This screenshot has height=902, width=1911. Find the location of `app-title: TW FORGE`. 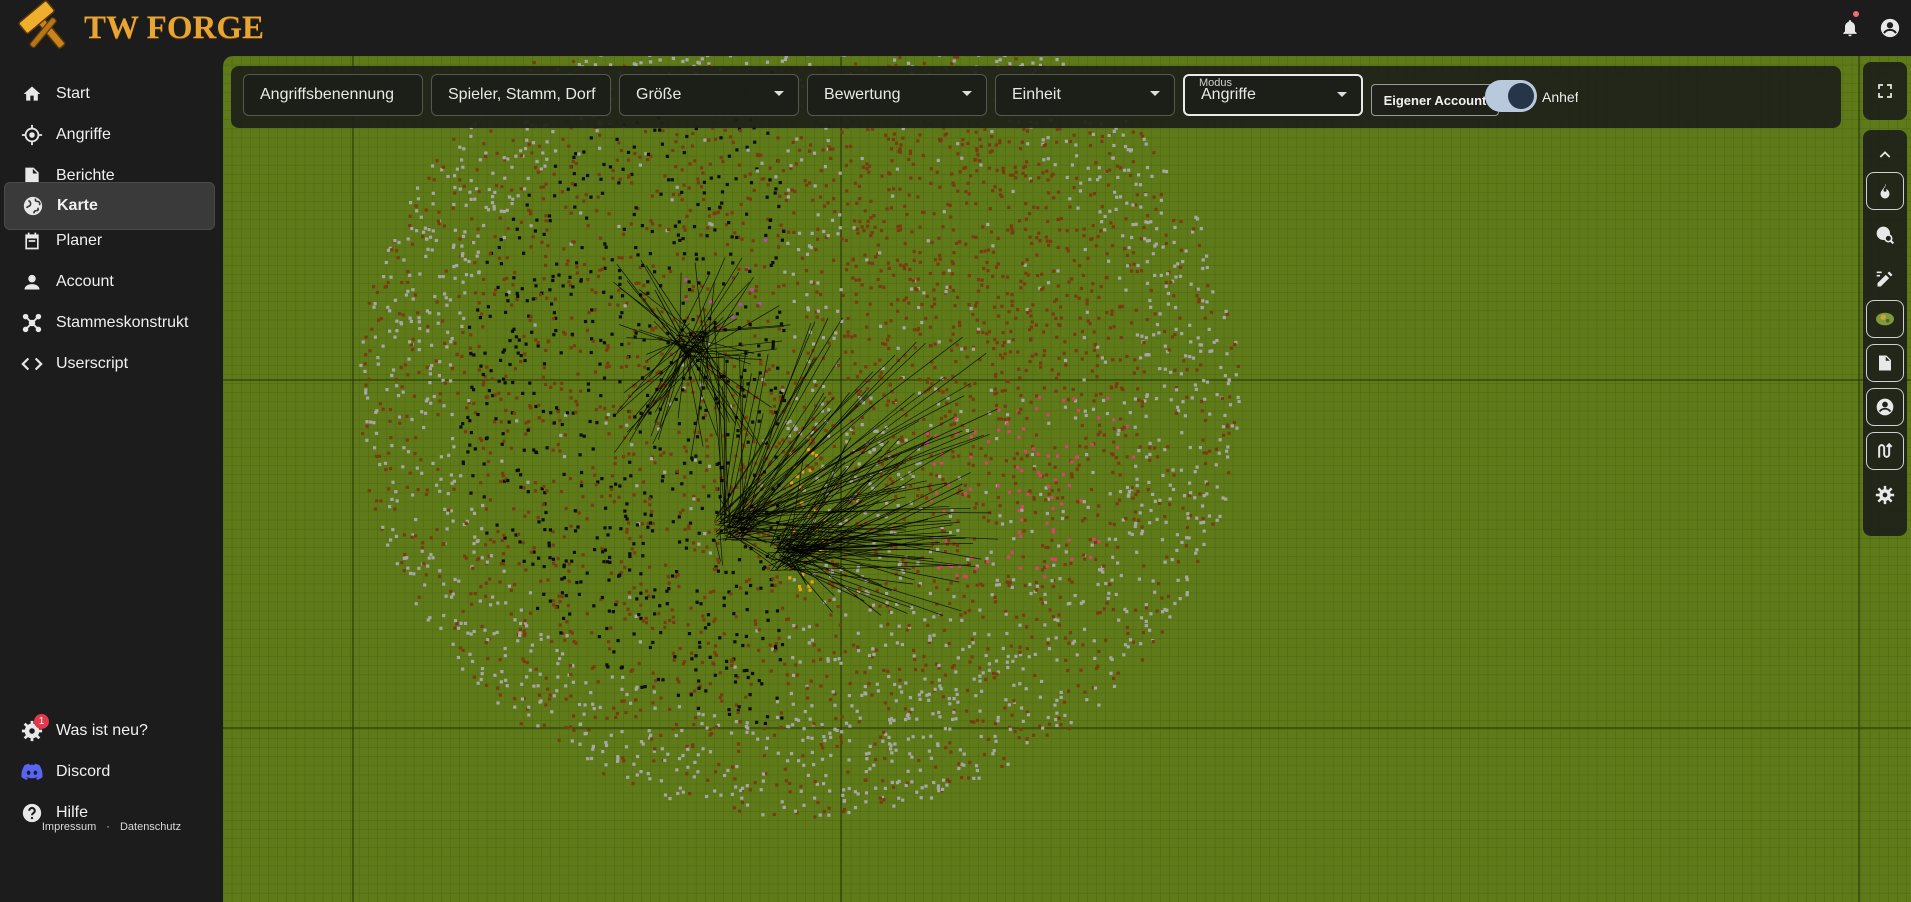

app-title: TW FORGE is located at coordinates (174, 27).